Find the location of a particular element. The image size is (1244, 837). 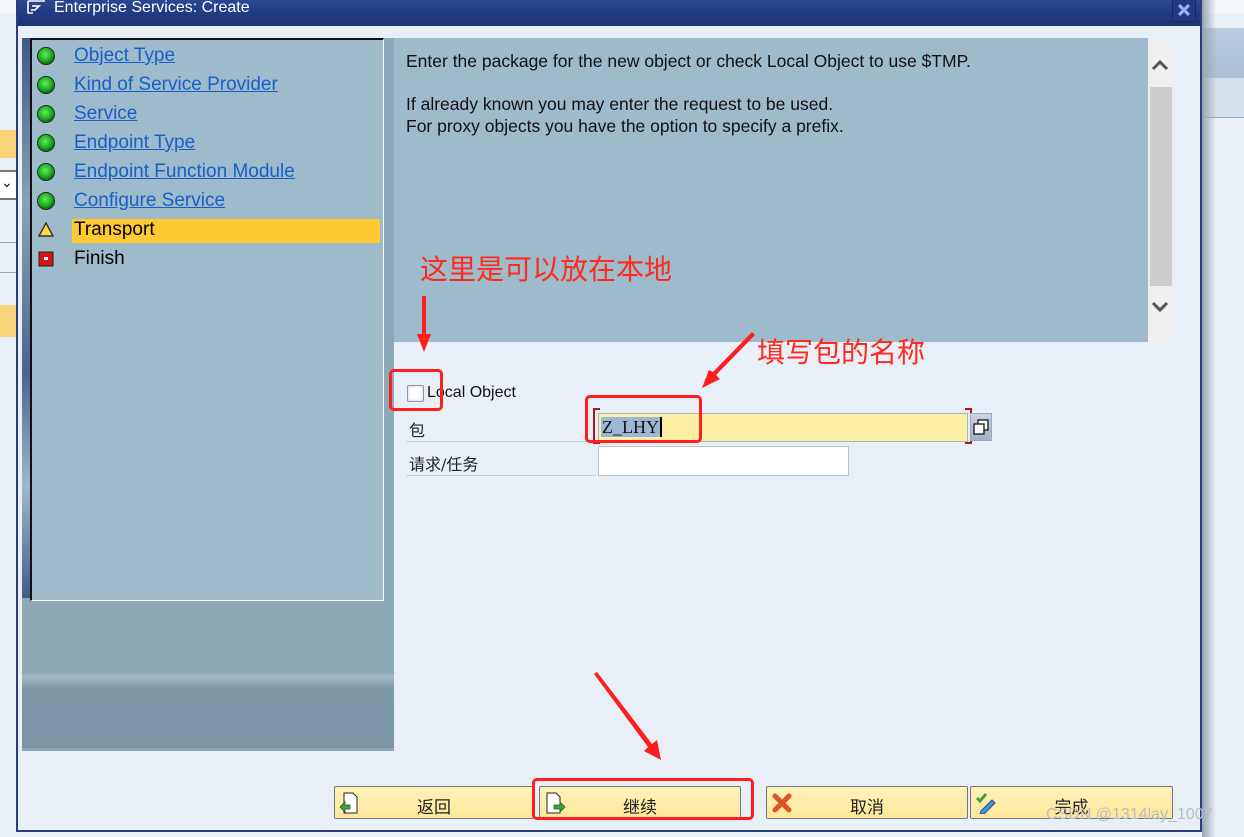

panel-decoration is located at coordinates (208, 673).